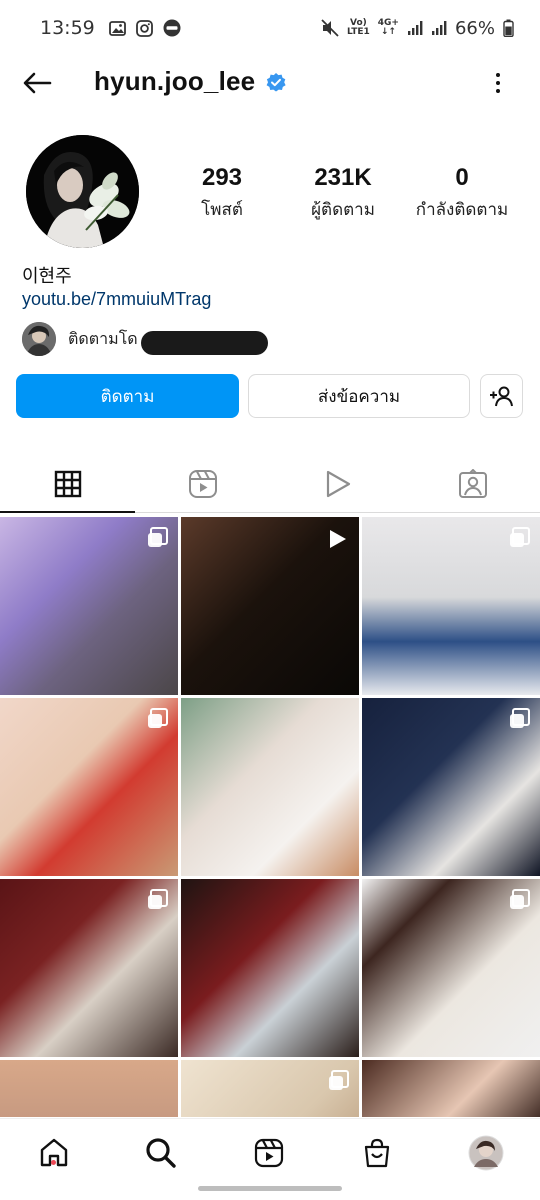 The width and height of the screenshot is (540, 1200). What do you see at coordinates (338, 539) in the screenshot?
I see `reel-play-icon` at bounding box center [338, 539].